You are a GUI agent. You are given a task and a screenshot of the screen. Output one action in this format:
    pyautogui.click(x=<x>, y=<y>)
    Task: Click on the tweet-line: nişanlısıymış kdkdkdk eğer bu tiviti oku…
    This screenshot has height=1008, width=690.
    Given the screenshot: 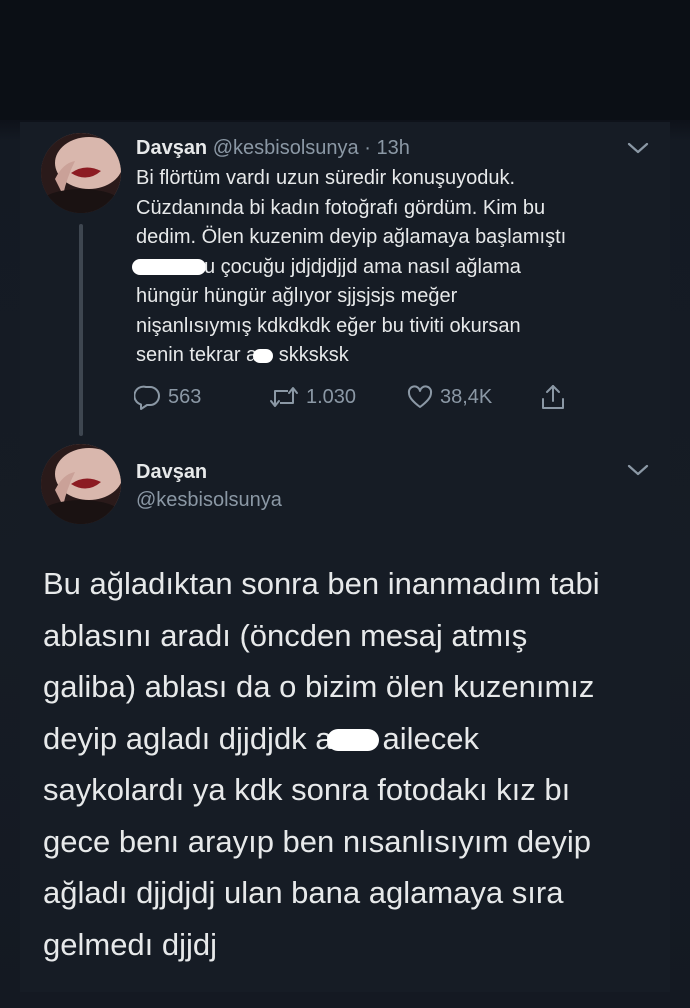 What is the action you would take?
    pyautogui.click(x=328, y=325)
    